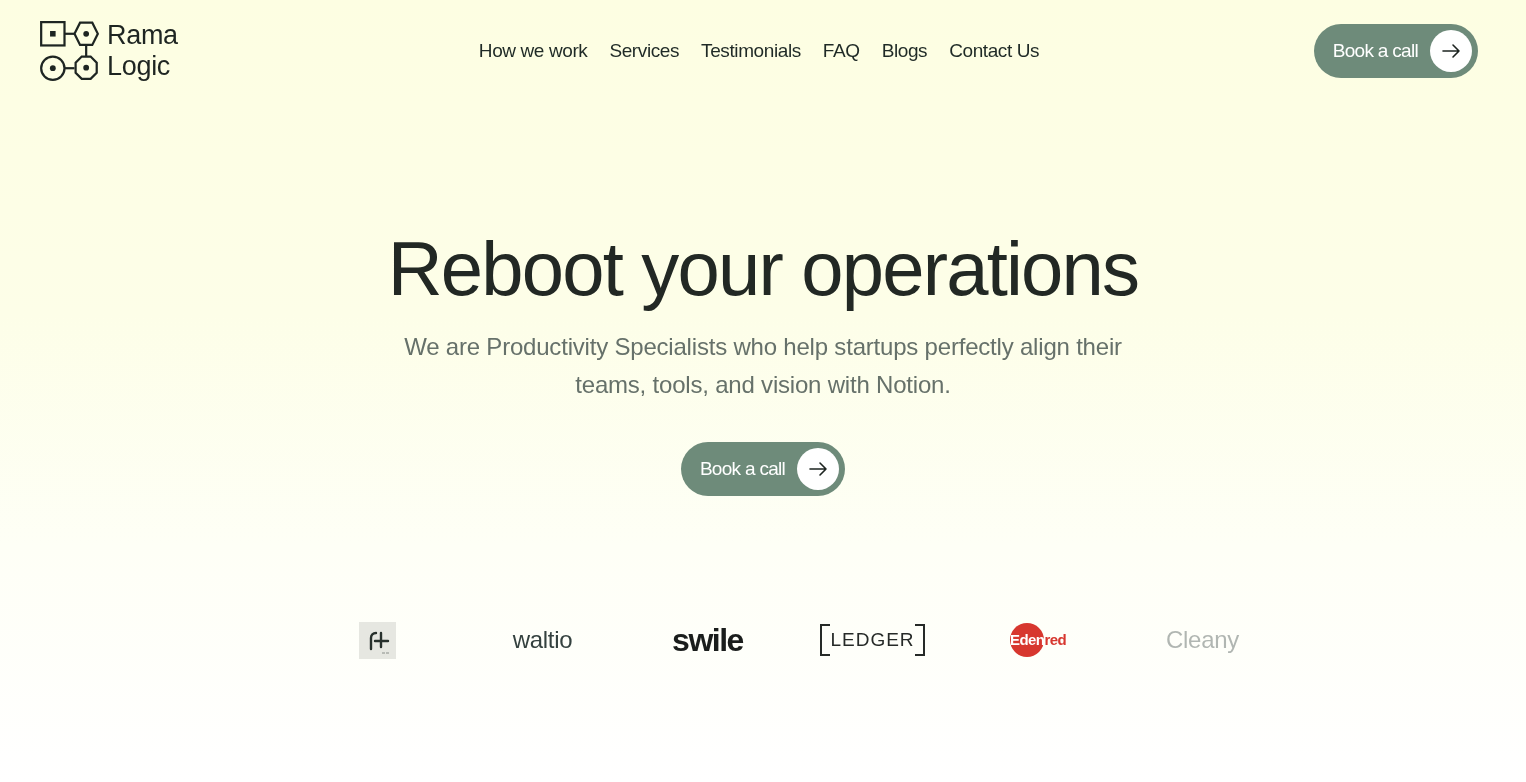  I want to click on hero-title: Reboot your operations, so click(763, 269).